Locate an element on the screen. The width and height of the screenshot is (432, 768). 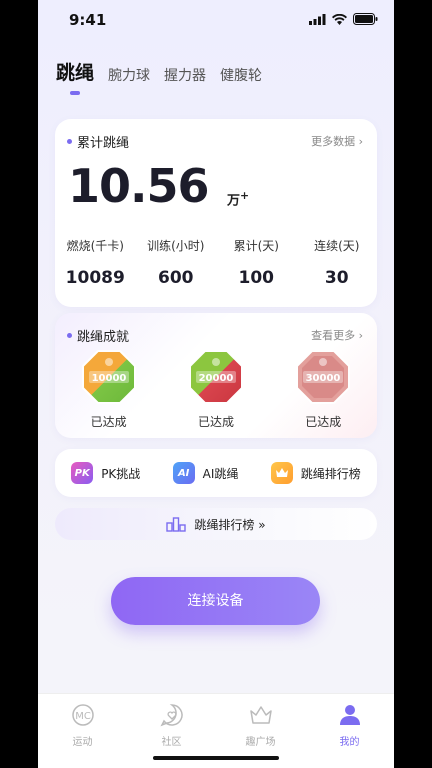
active-tab-indicator is located at coordinates (75, 93).